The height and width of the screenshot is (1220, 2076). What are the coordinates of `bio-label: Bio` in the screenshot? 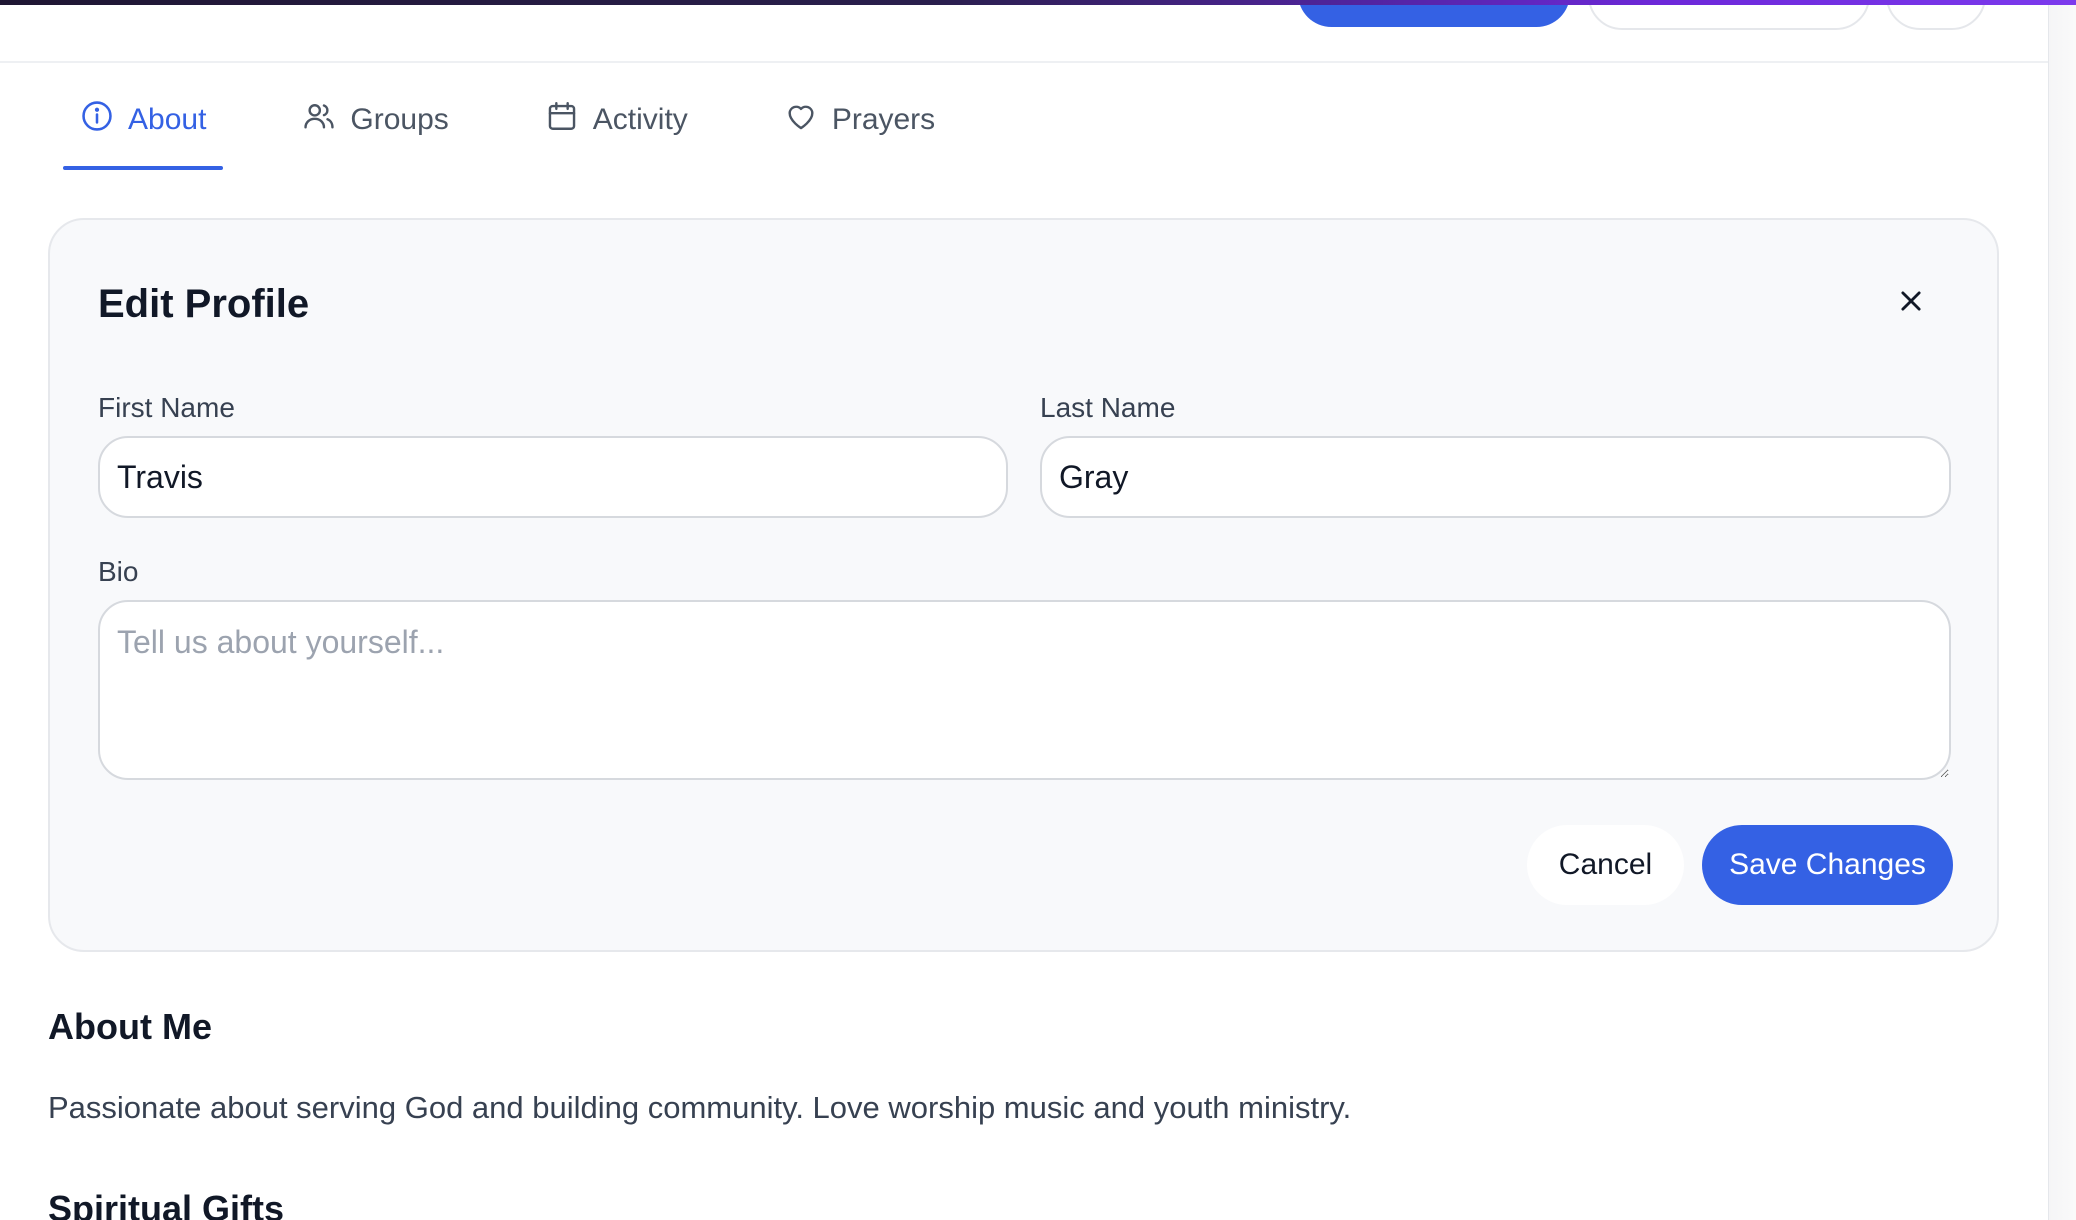 It's located at (118, 571).